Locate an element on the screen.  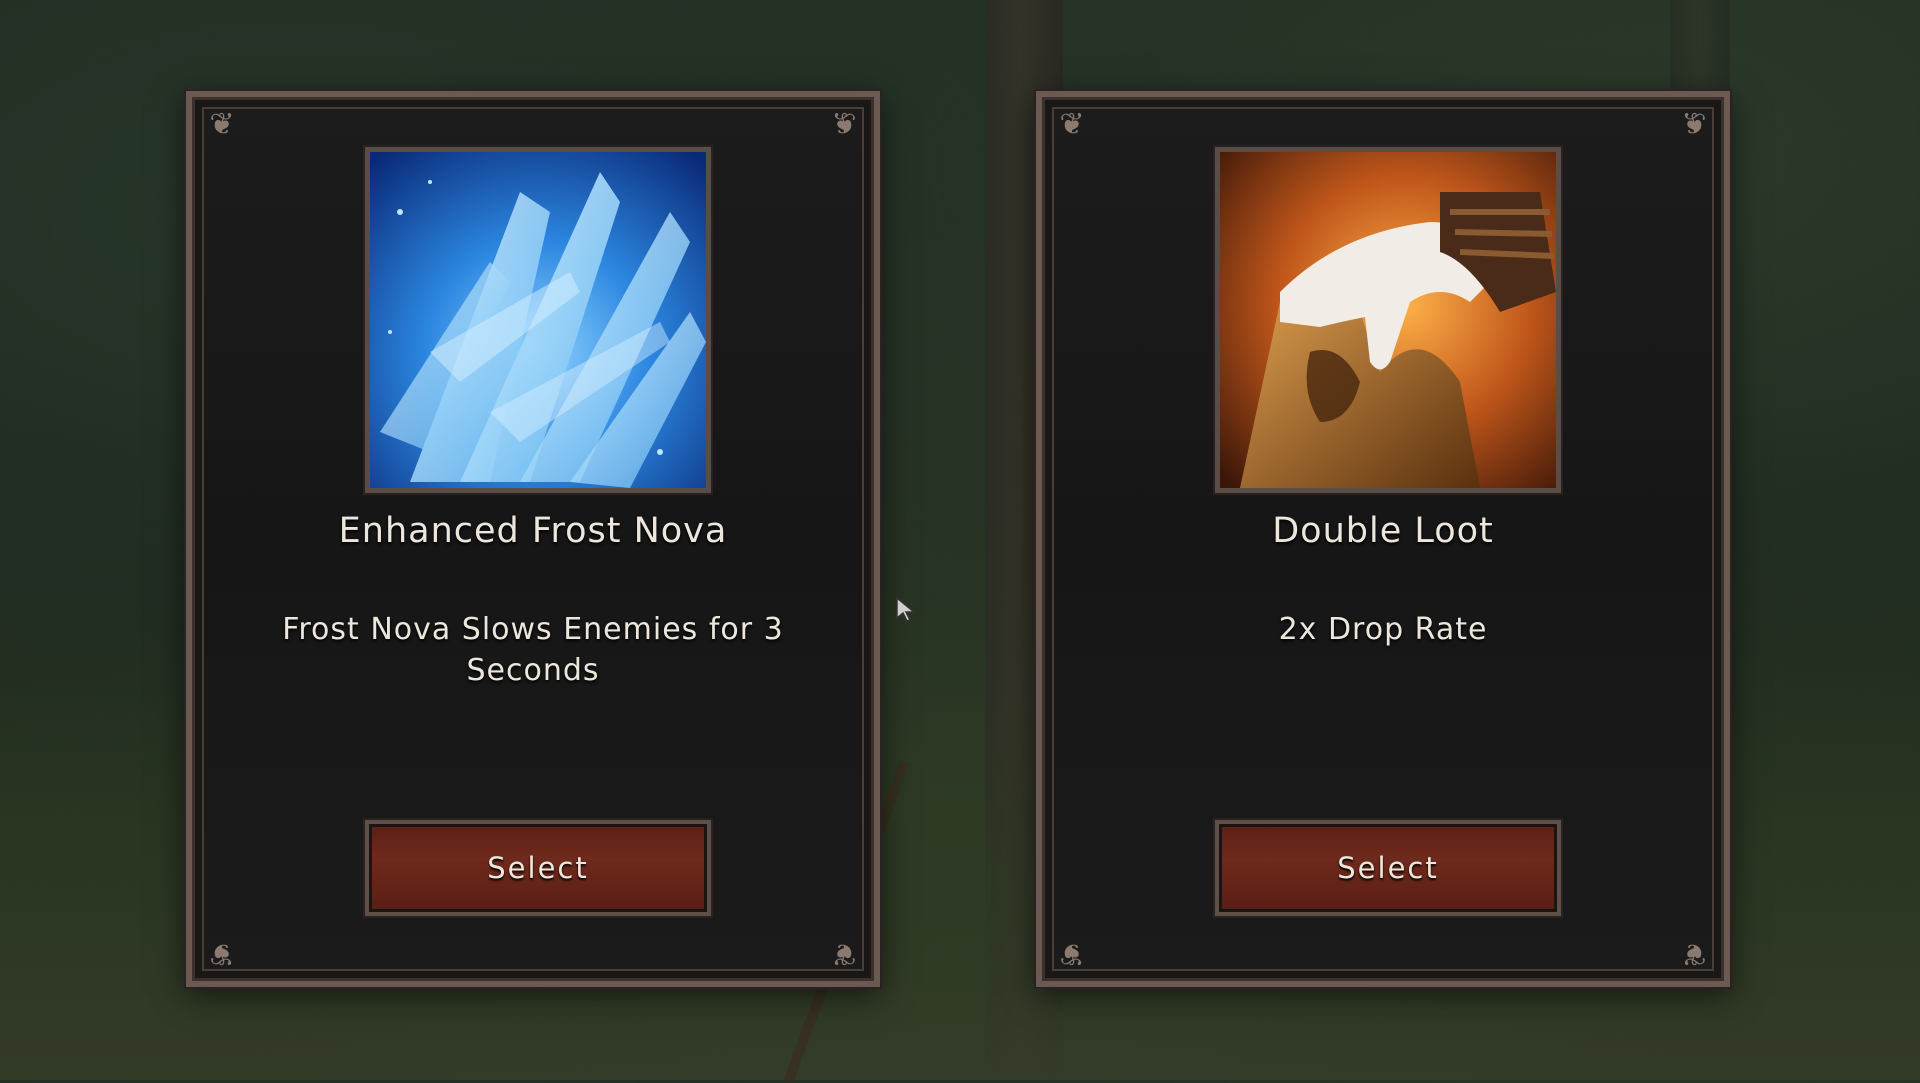
hand-on-treasure-icon is located at coordinates (1388, 320).